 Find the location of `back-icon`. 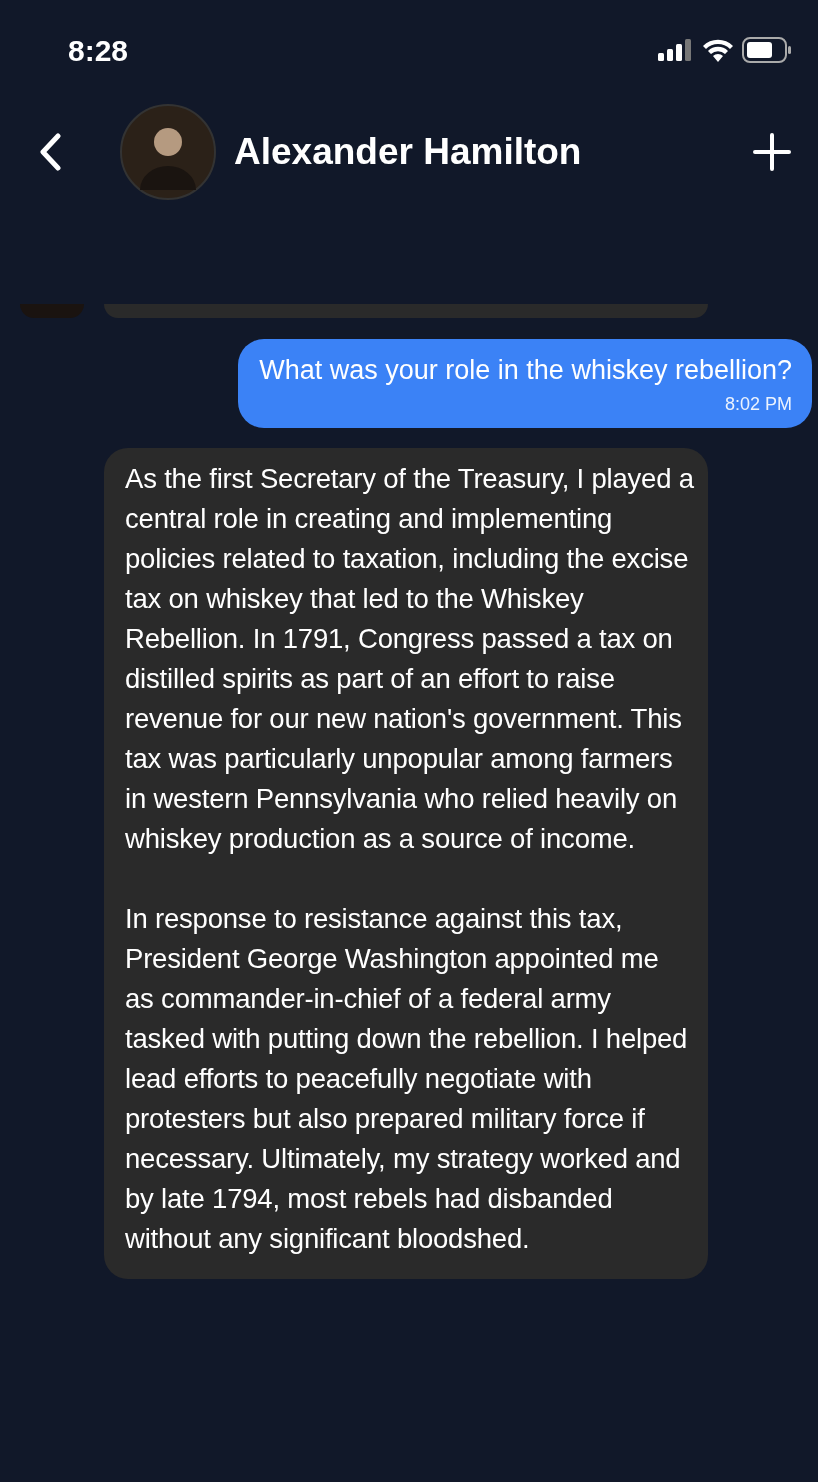

back-icon is located at coordinates (50, 152).